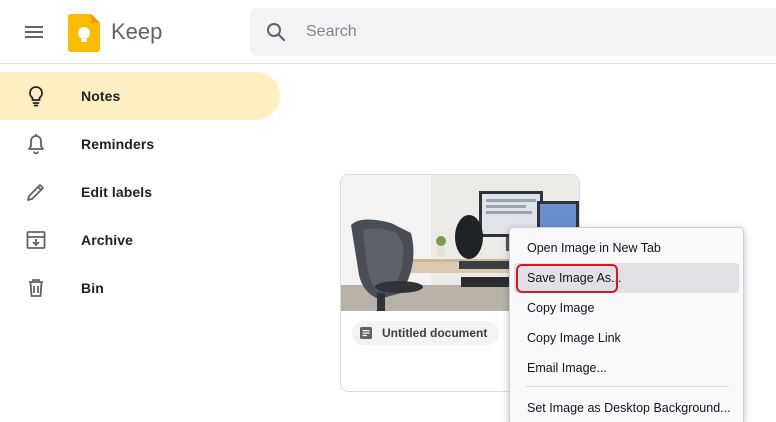 The image size is (776, 422). What do you see at coordinates (435, 333) in the screenshot?
I see `attachment-label: Untitled document` at bounding box center [435, 333].